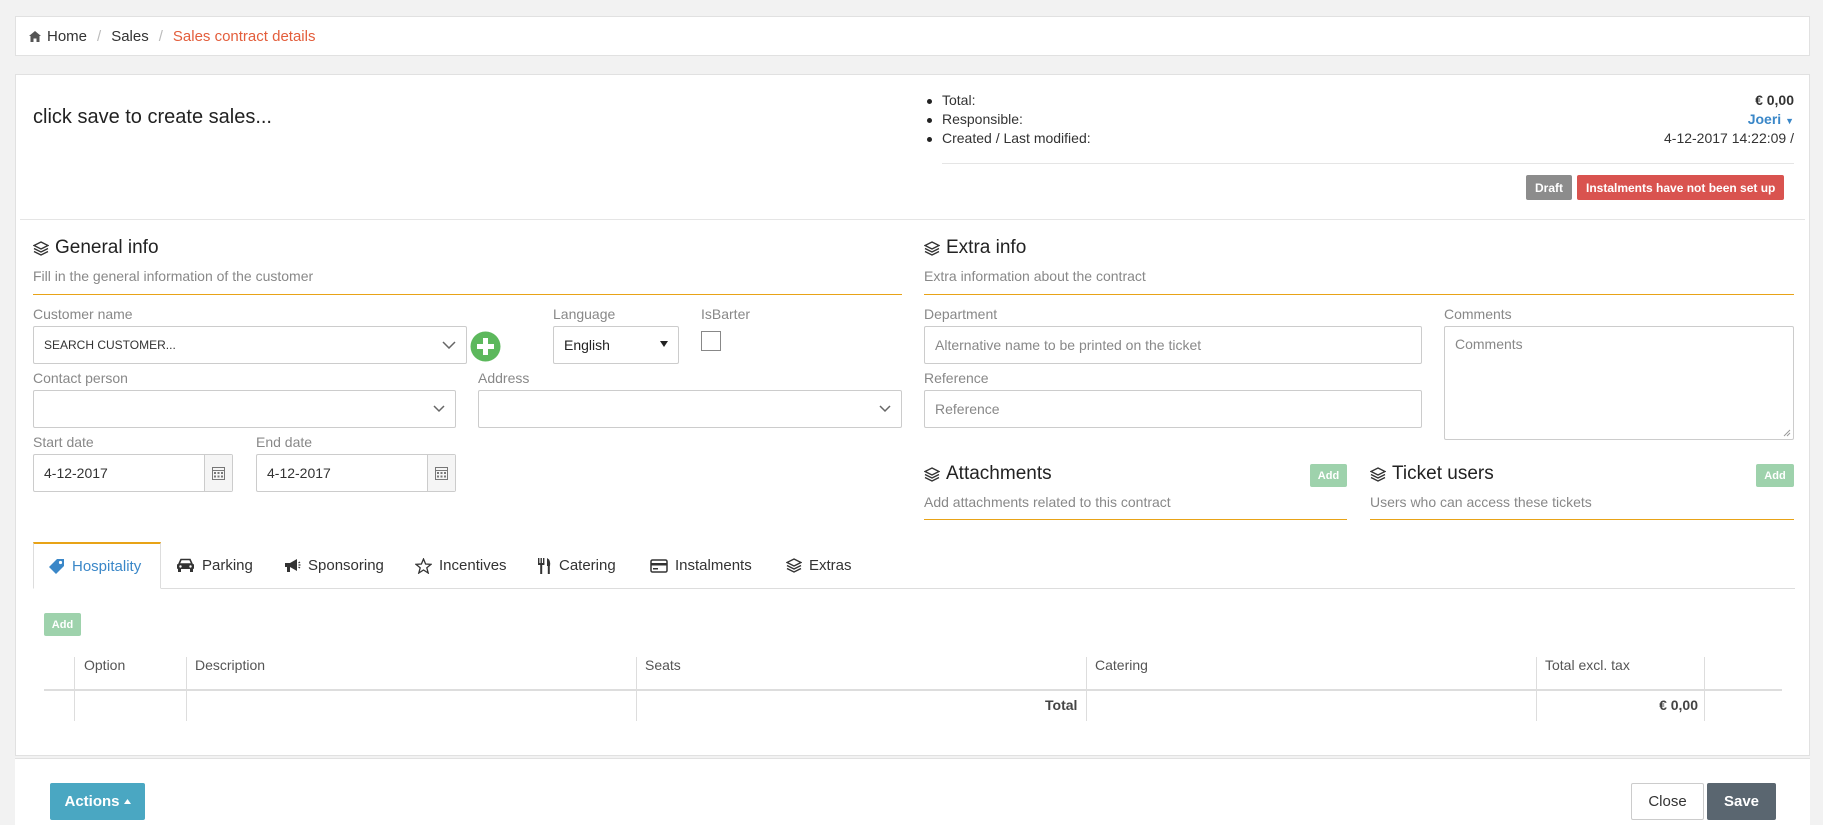  Describe the element at coordinates (356, 473) in the screenshot. I see `end-date-field: 4-12-2017` at that location.